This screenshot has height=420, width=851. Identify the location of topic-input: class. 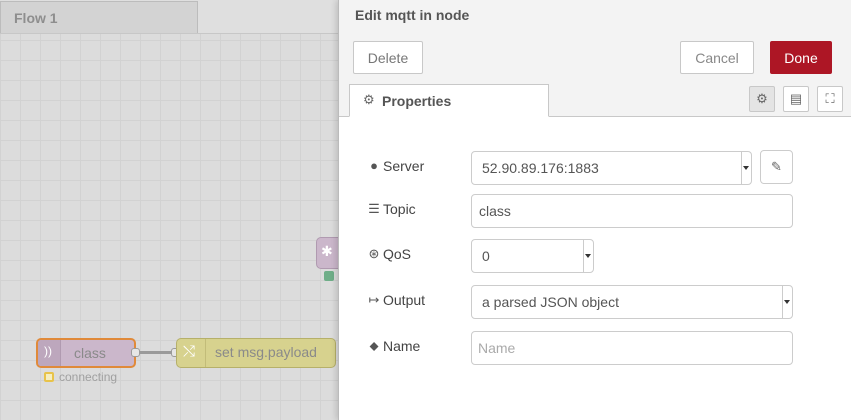
(632, 211).